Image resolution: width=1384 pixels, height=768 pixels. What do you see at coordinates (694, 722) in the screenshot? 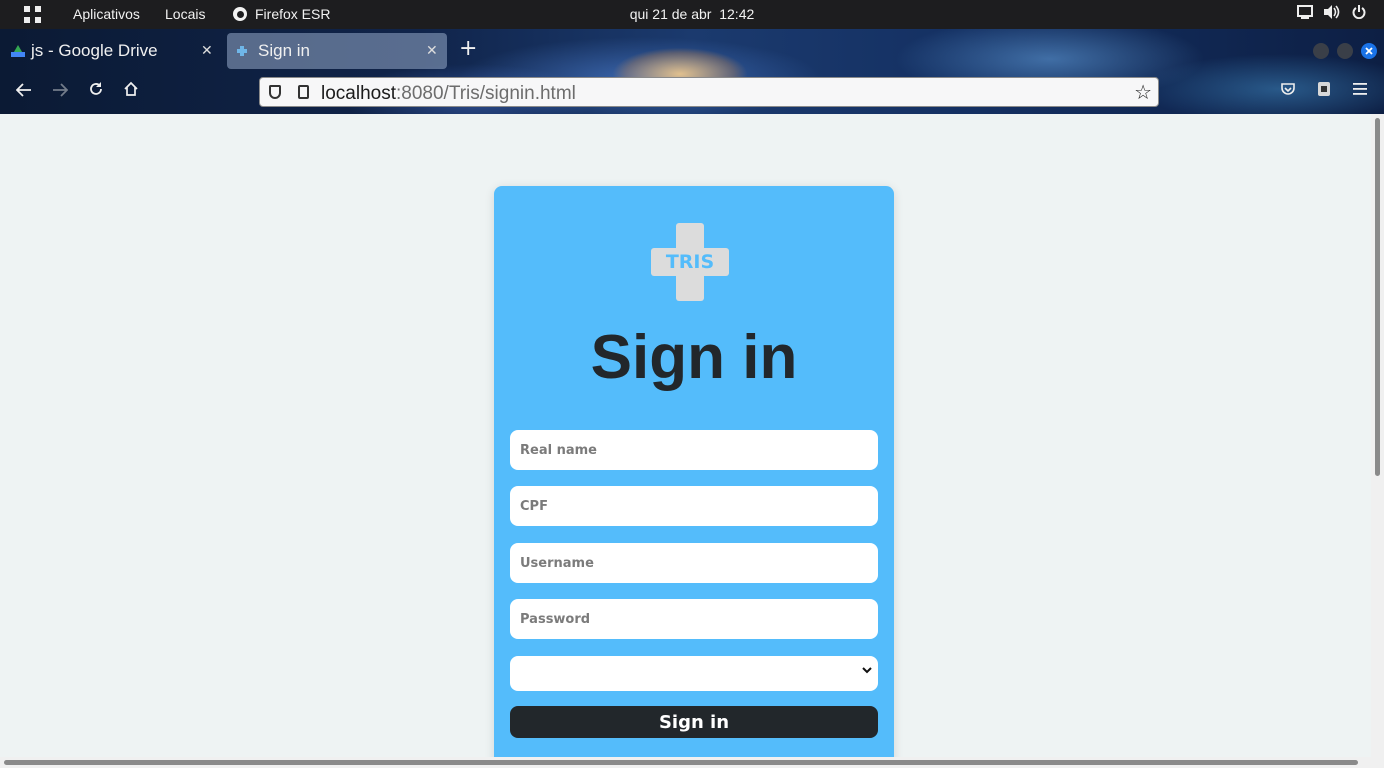
I see `sign-in-button: Sign in` at bounding box center [694, 722].